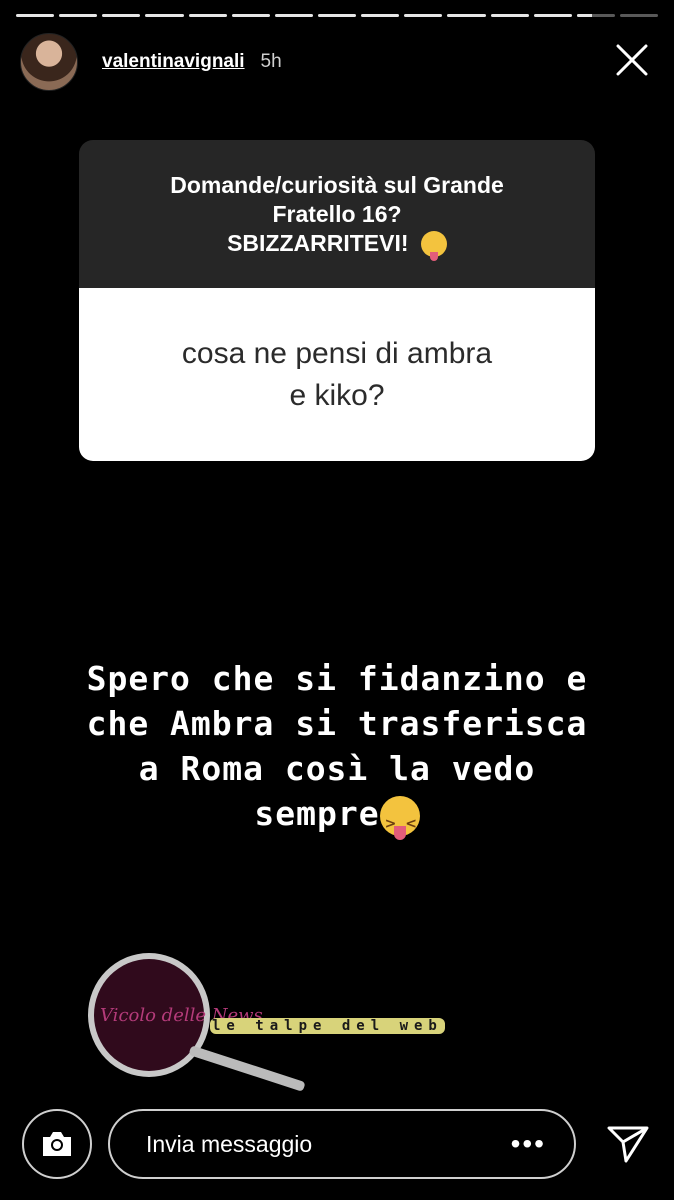 The width and height of the screenshot is (674, 1200). What do you see at coordinates (342, 1144) in the screenshot?
I see `message-input: Invia messaggio •••` at bounding box center [342, 1144].